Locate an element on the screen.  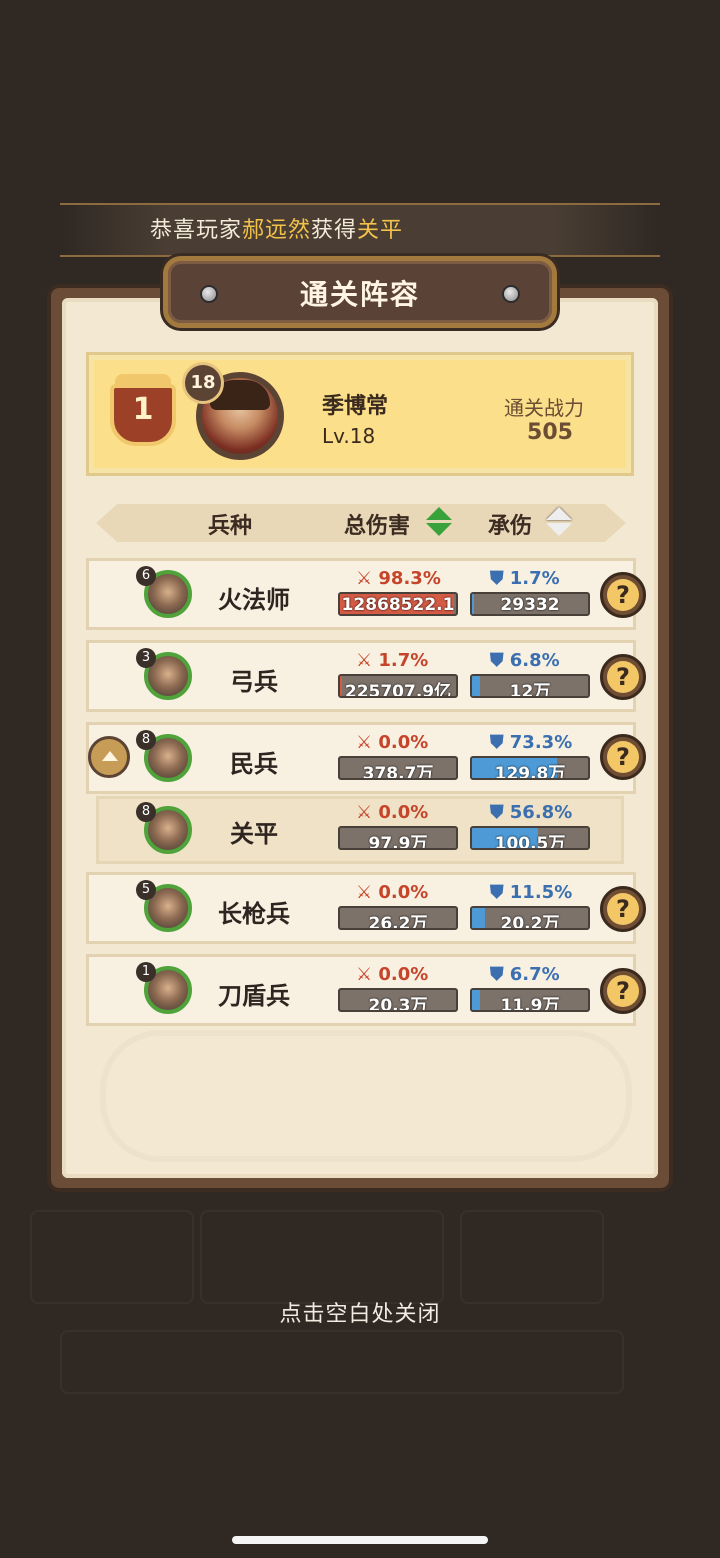
announcement-prefix: 恭喜玩家 is located at coordinates (196, 230).